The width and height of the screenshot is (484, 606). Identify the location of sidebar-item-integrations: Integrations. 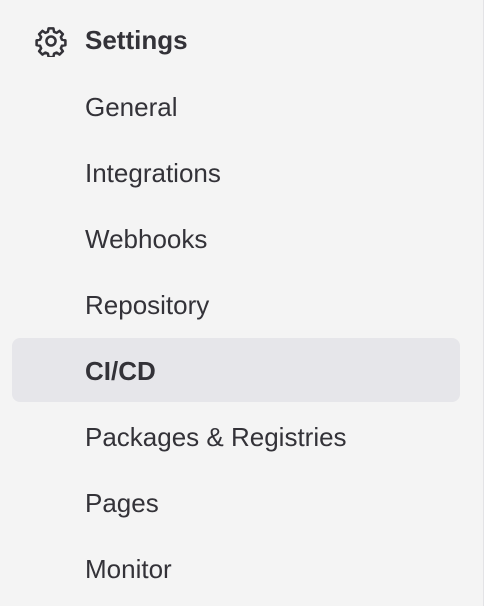
(236, 172).